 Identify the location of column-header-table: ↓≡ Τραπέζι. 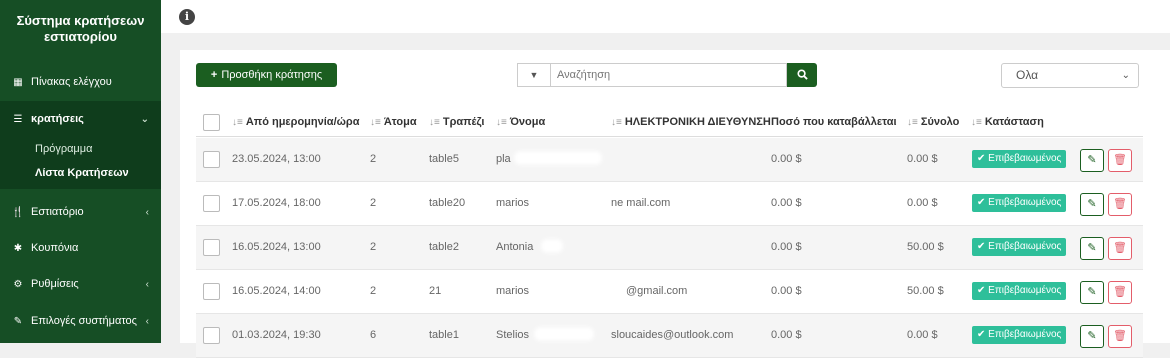
(456, 122).